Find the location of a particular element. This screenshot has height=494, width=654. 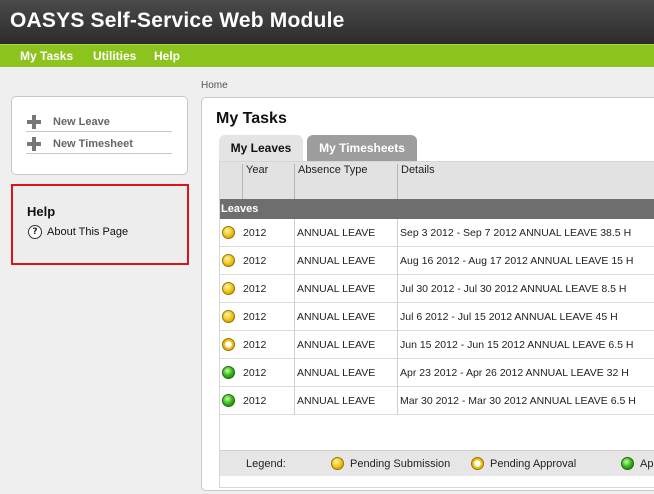

legend-pending-approval: Pending Approval is located at coordinates (533, 464).